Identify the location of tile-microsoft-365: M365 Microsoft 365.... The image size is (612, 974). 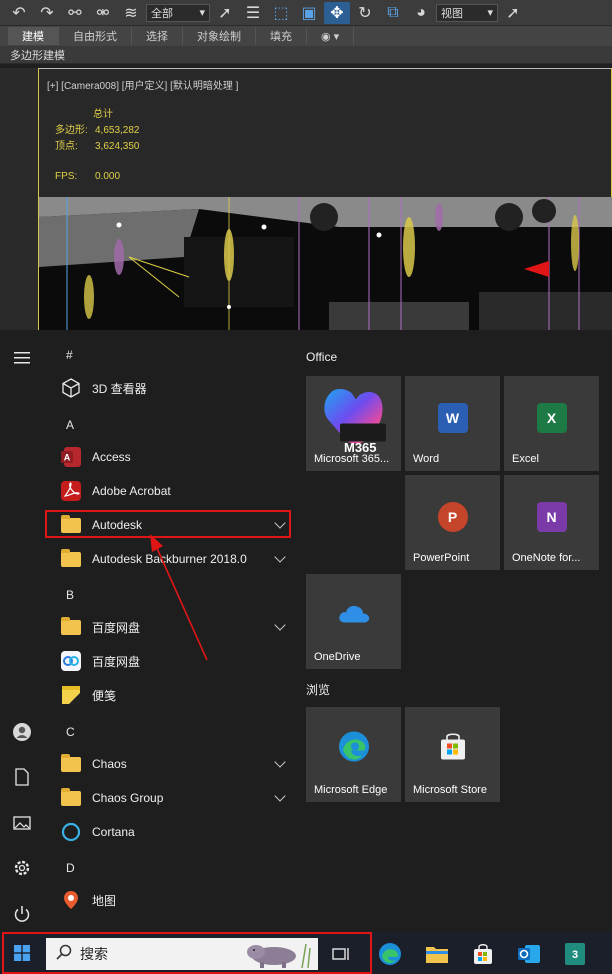
(353, 423).